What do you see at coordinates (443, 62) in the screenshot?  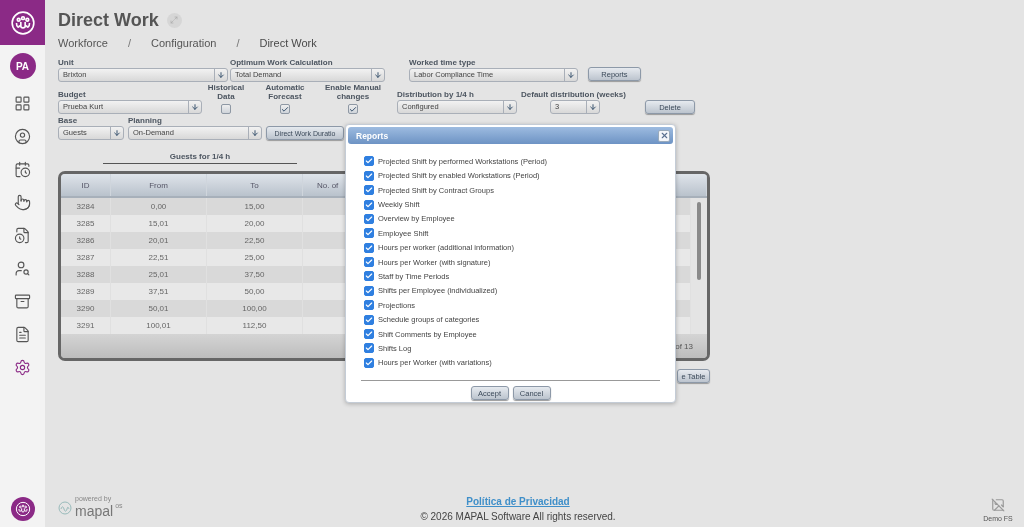 I see `field-label: Worked time type` at bounding box center [443, 62].